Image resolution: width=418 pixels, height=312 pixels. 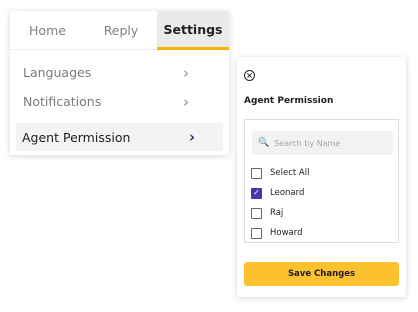 What do you see at coordinates (116, 101) in the screenshot?
I see `menu-item-notifications: Notifications ›` at bounding box center [116, 101].